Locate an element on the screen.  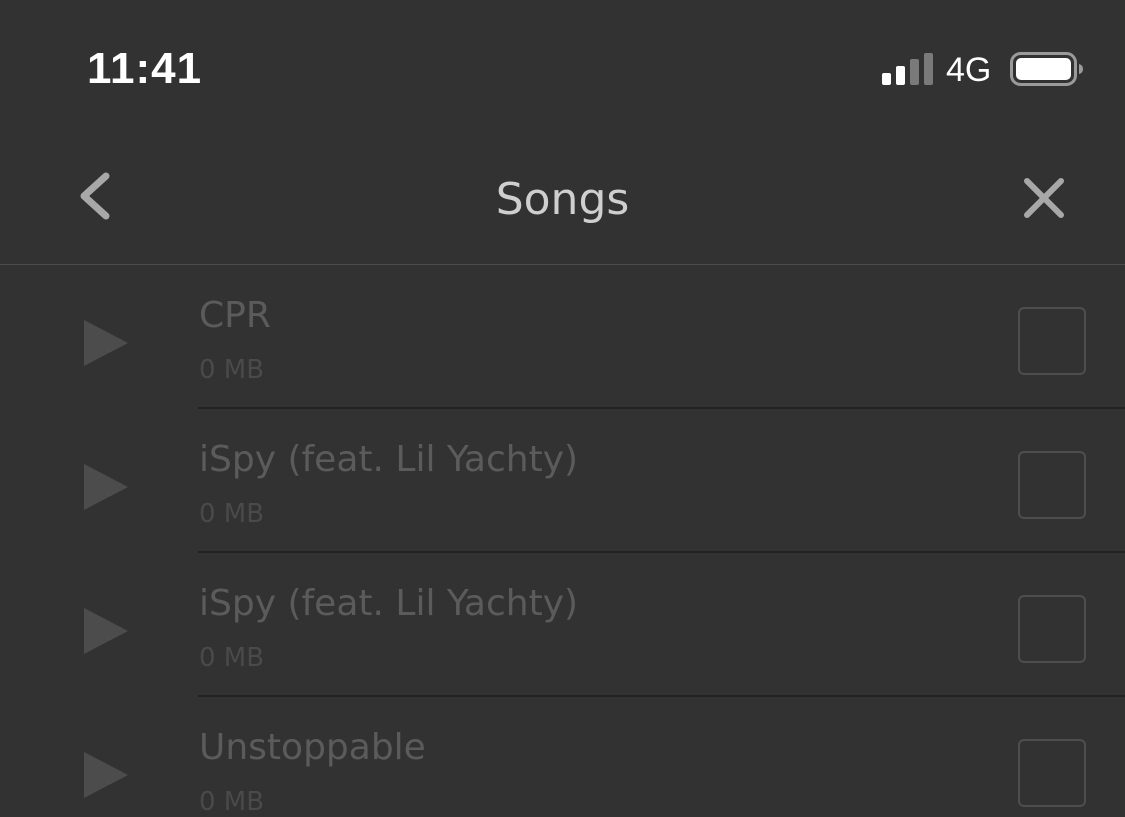
status-time: 11:41 is located at coordinates (145, 68).